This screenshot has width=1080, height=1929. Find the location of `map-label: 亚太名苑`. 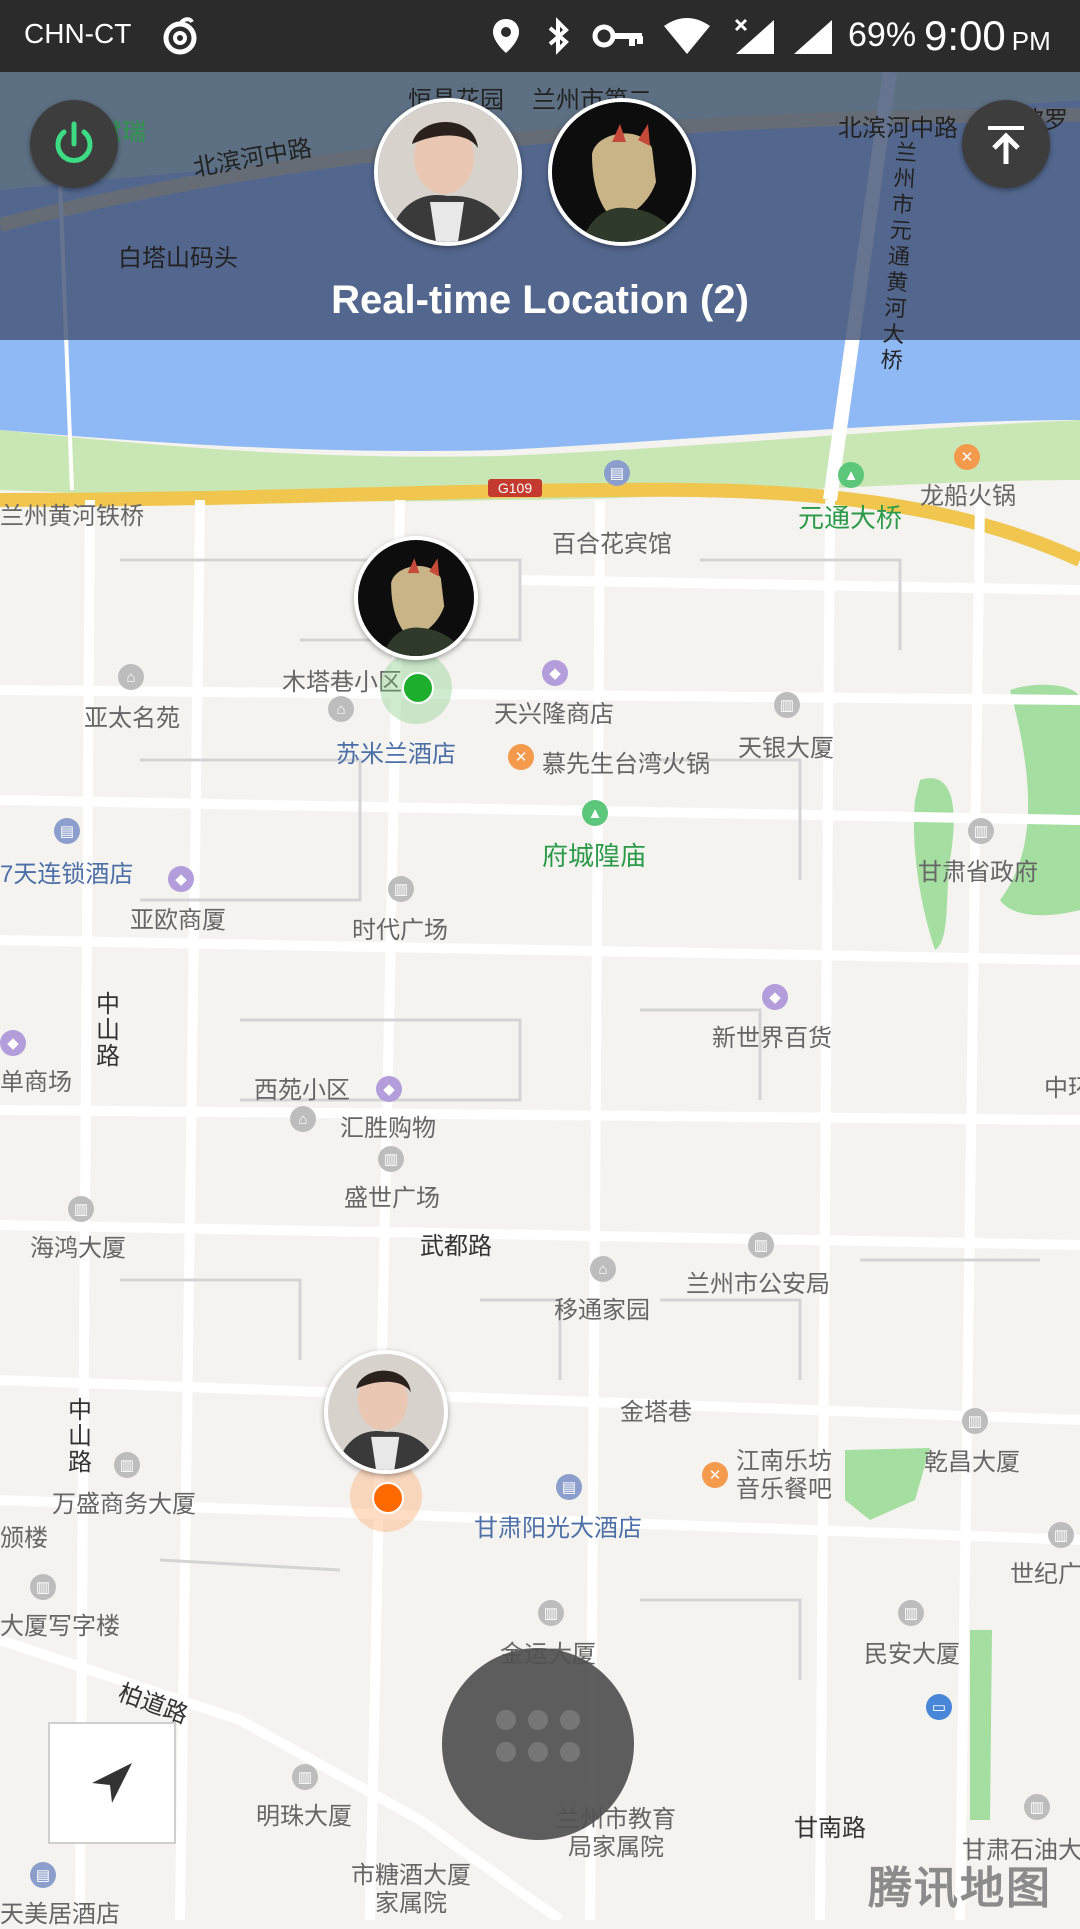

map-label: 亚太名苑 is located at coordinates (132, 718).